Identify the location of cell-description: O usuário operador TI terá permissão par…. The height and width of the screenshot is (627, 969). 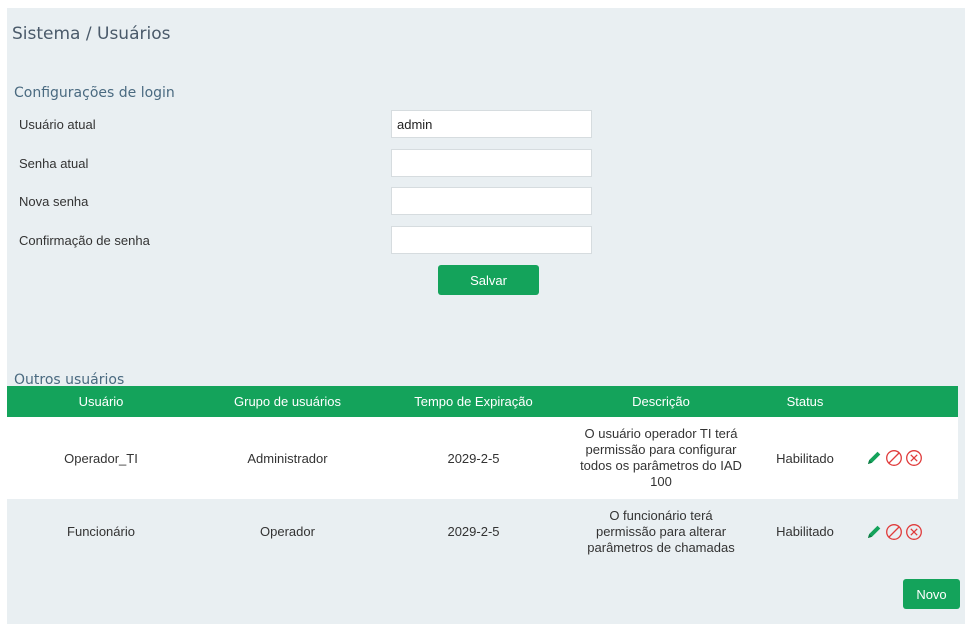
(661, 457).